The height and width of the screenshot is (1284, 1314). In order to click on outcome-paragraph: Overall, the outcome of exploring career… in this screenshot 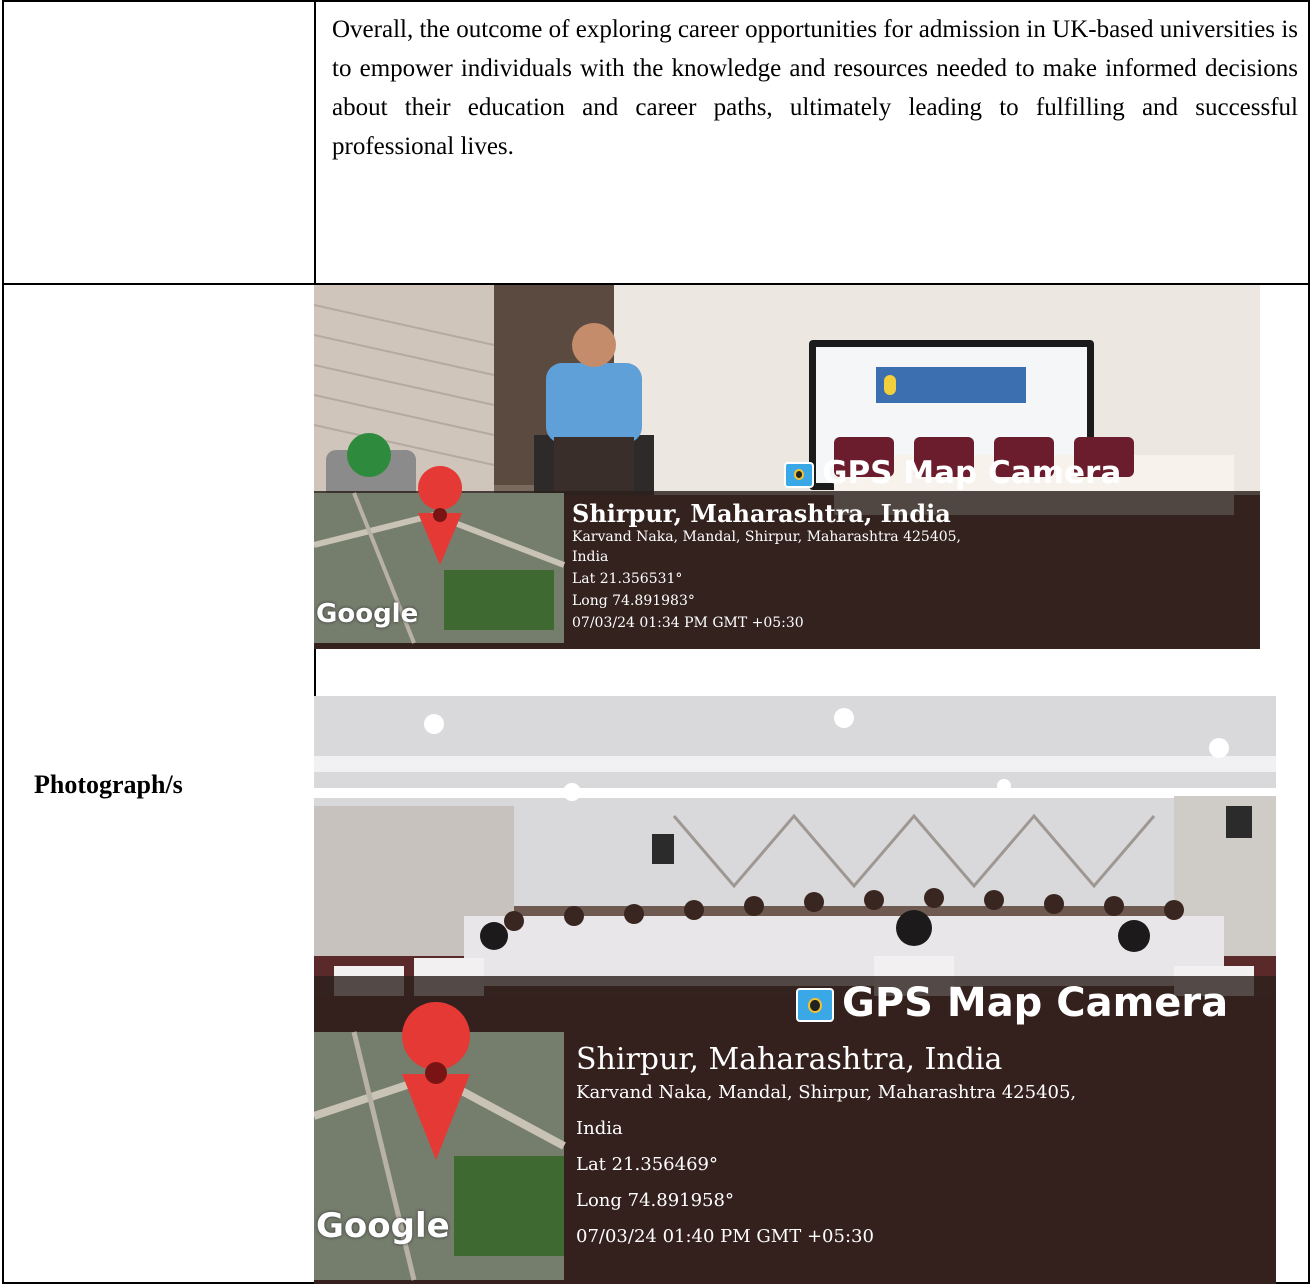, I will do `click(815, 88)`.